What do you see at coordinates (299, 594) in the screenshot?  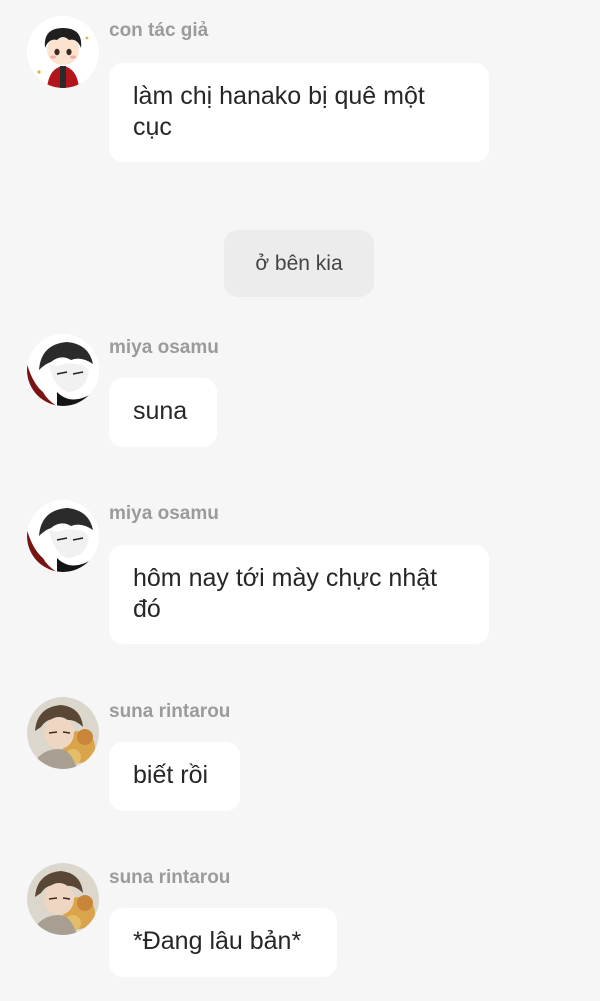 I see `message-bubble: hôm nay tới mày chực nhật đó` at bounding box center [299, 594].